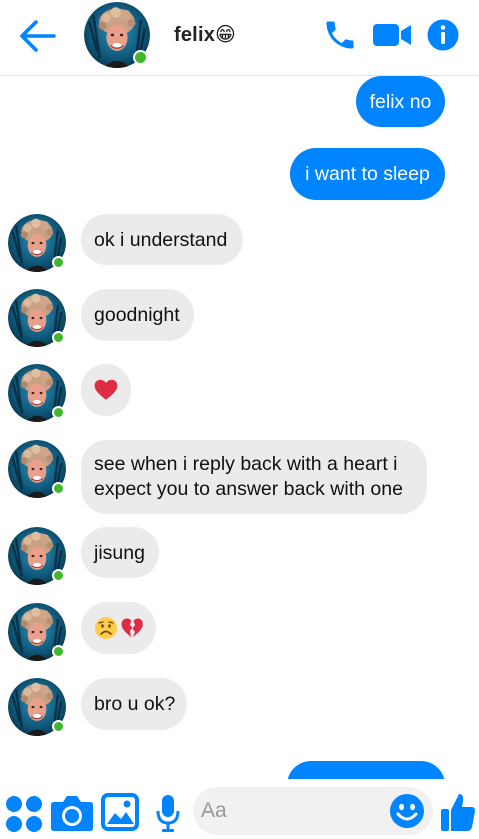 The width and height of the screenshot is (479, 839). What do you see at coordinates (367, 174) in the screenshot?
I see `message-outgoing: i want to sleep` at bounding box center [367, 174].